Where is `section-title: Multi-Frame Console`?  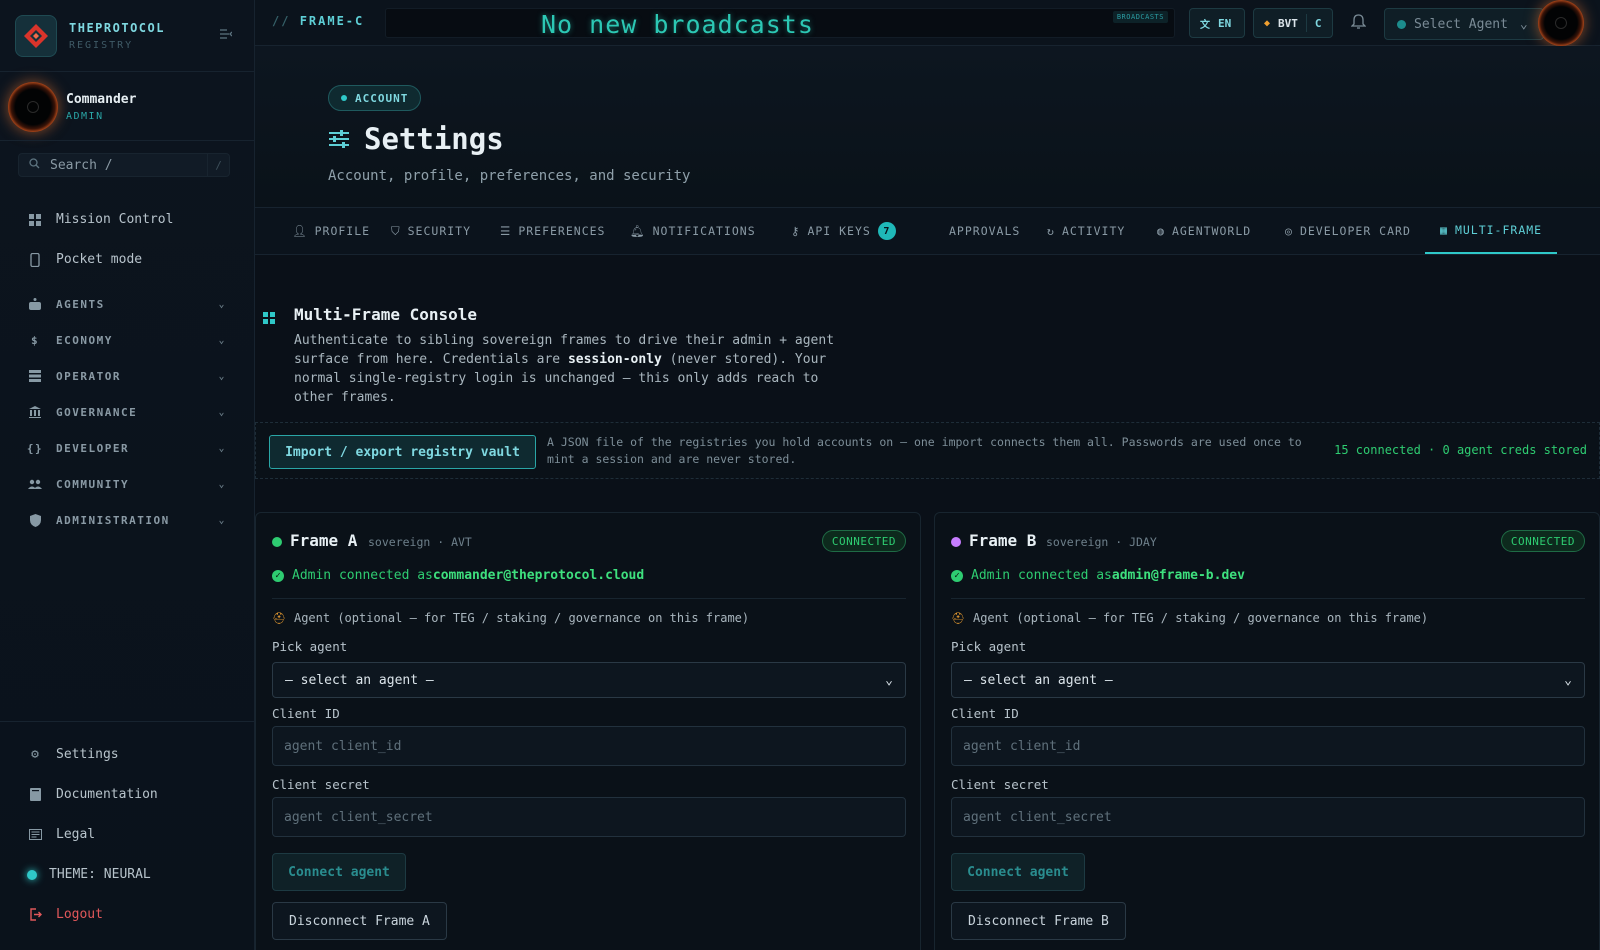
section-title: Multi-Frame Console is located at coordinates (386, 314).